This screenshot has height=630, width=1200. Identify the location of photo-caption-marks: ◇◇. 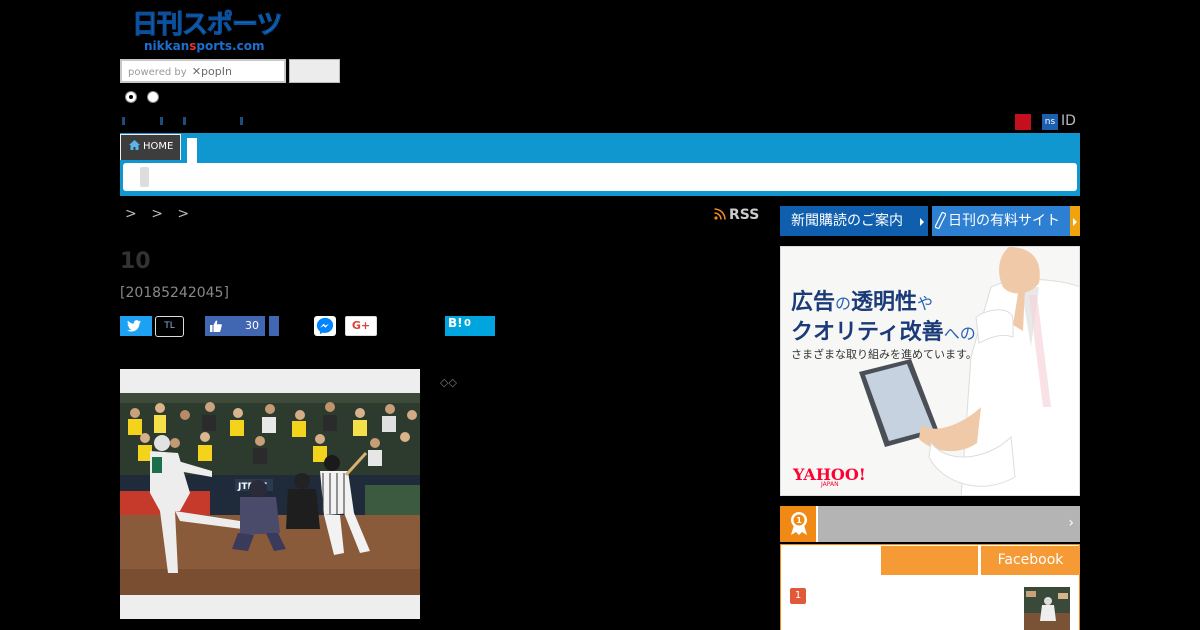
(448, 382).